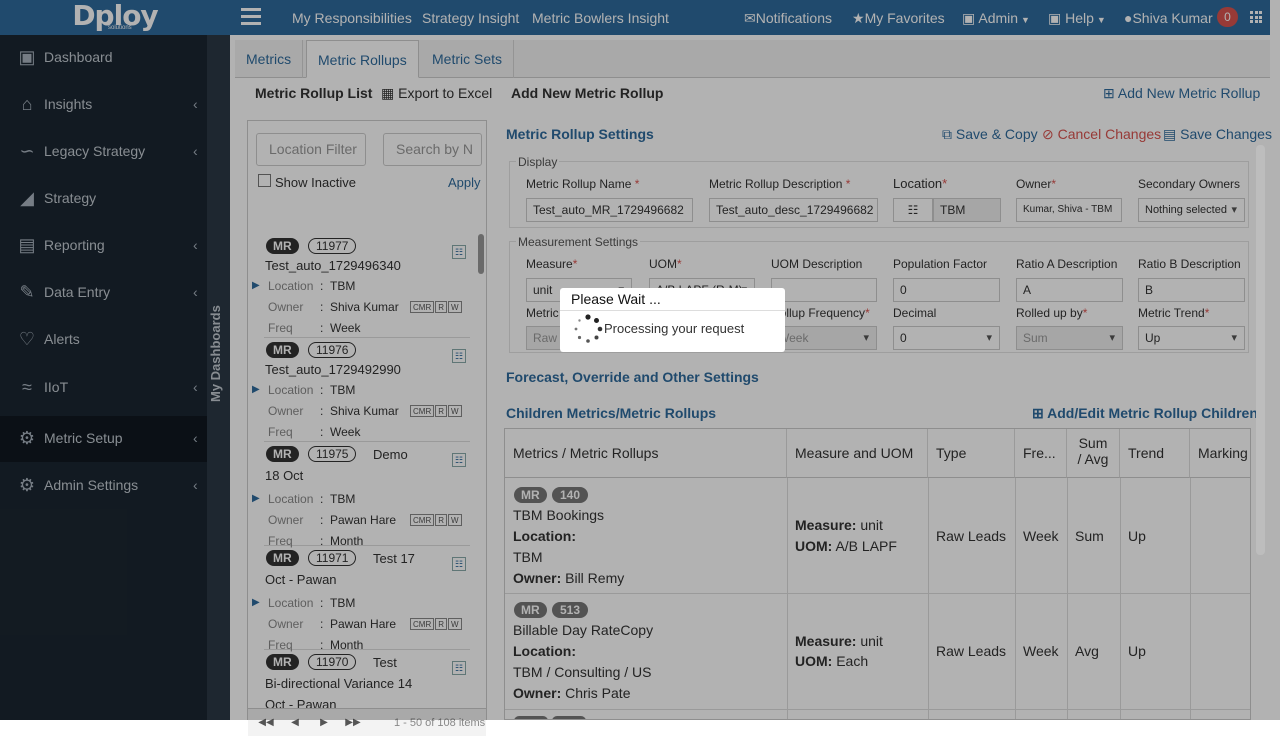 The height and width of the screenshot is (736, 1280). I want to click on loading-spinner-icon, so click(588, 328).